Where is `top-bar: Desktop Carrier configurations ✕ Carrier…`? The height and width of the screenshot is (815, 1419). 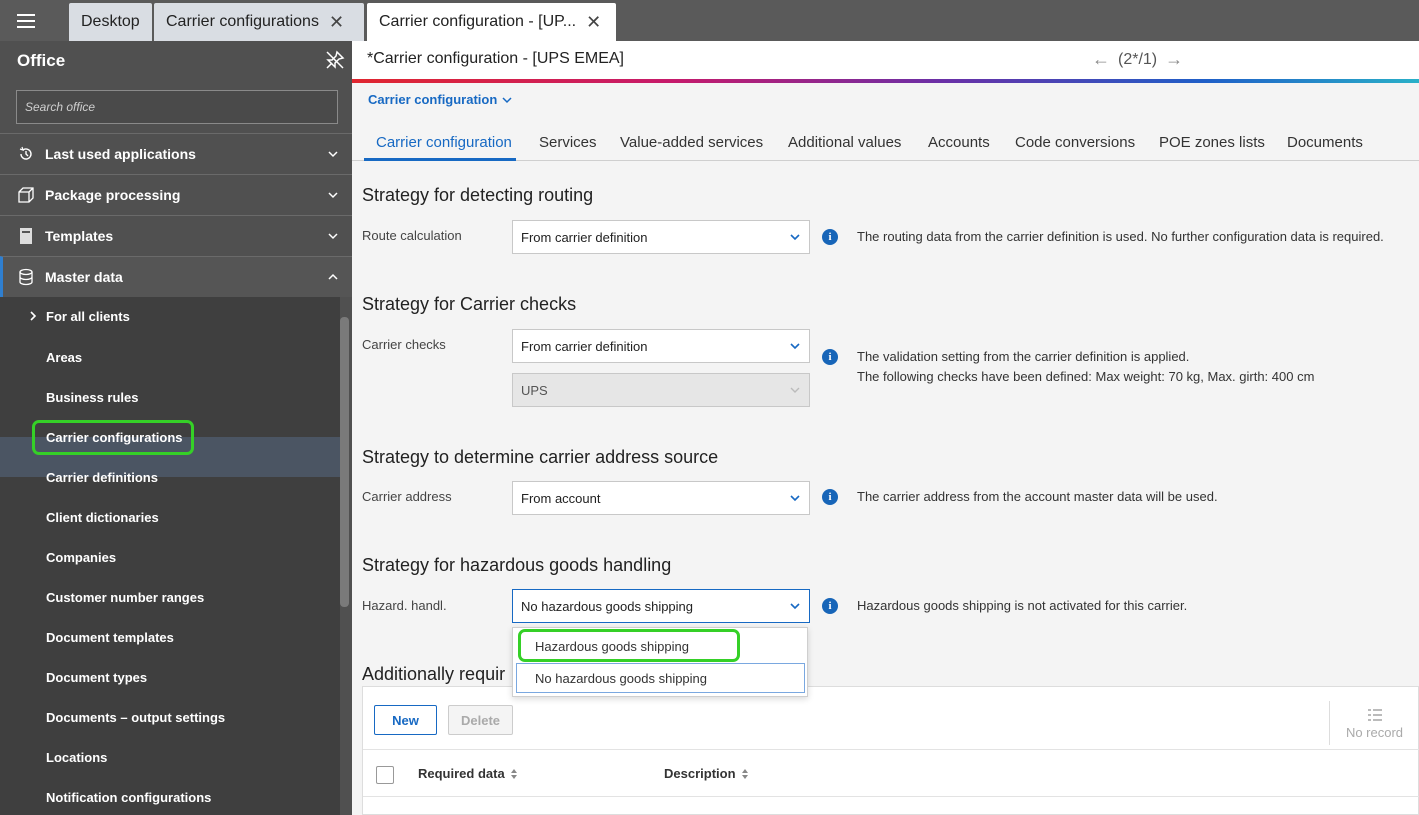 top-bar: Desktop Carrier configurations ✕ Carrier… is located at coordinates (709, 20).